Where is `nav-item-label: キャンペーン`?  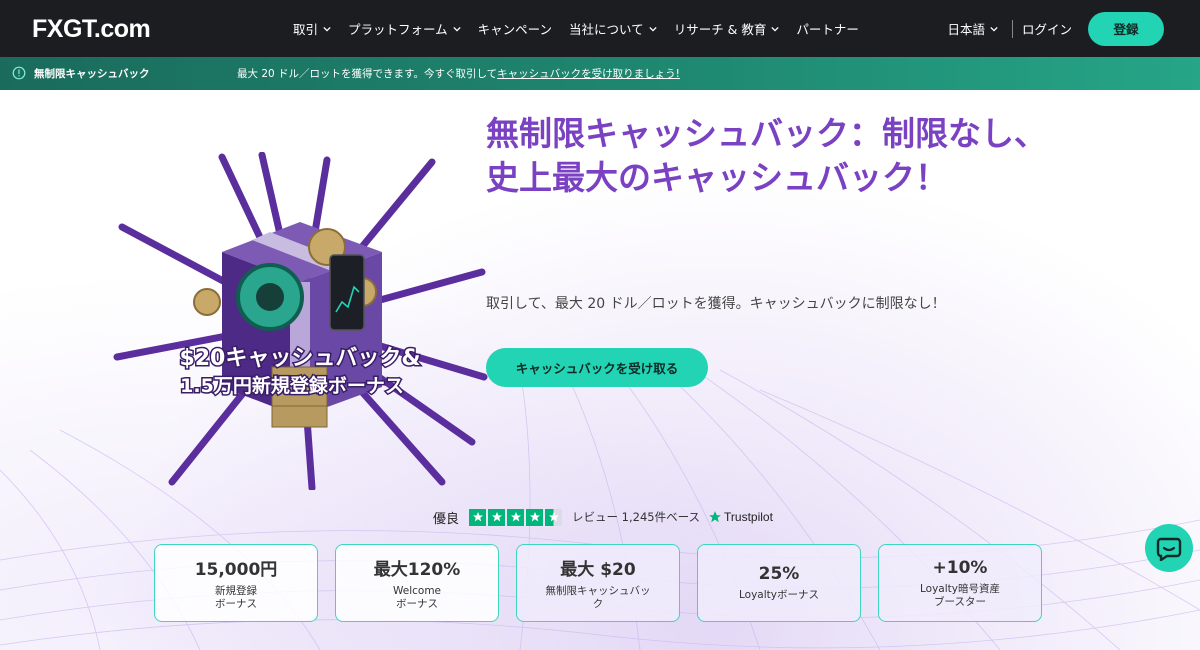
nav-item-label: キャンペーン is located at coordinates (515, 29).